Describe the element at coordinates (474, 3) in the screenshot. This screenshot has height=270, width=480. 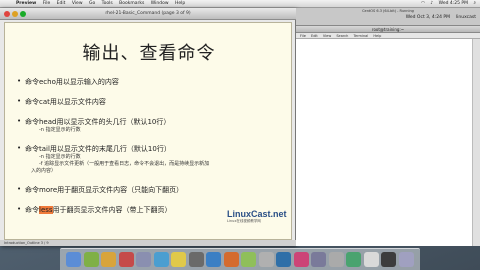
I see `spotlight-icon: ⌕` at that location.